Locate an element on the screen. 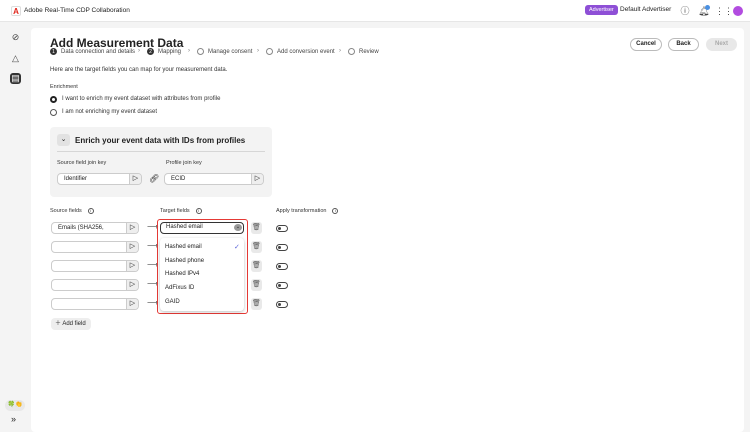  profile-join-value: ECID is located at coordinates (178, 179).